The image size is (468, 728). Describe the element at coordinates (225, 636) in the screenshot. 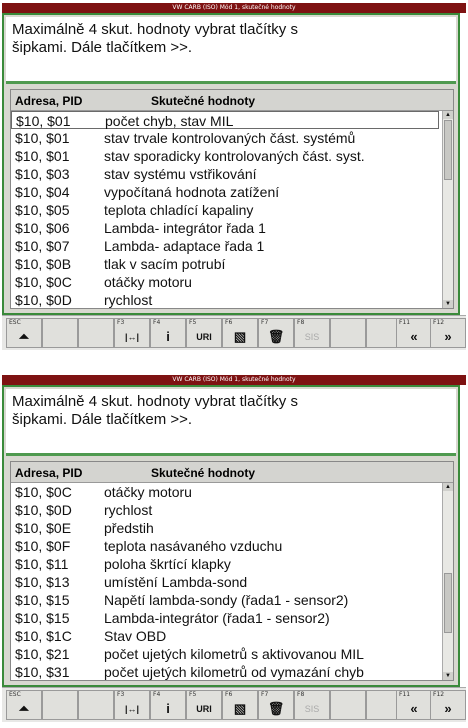

I see `table-row: $10, $1C Stav OBD` at that location.